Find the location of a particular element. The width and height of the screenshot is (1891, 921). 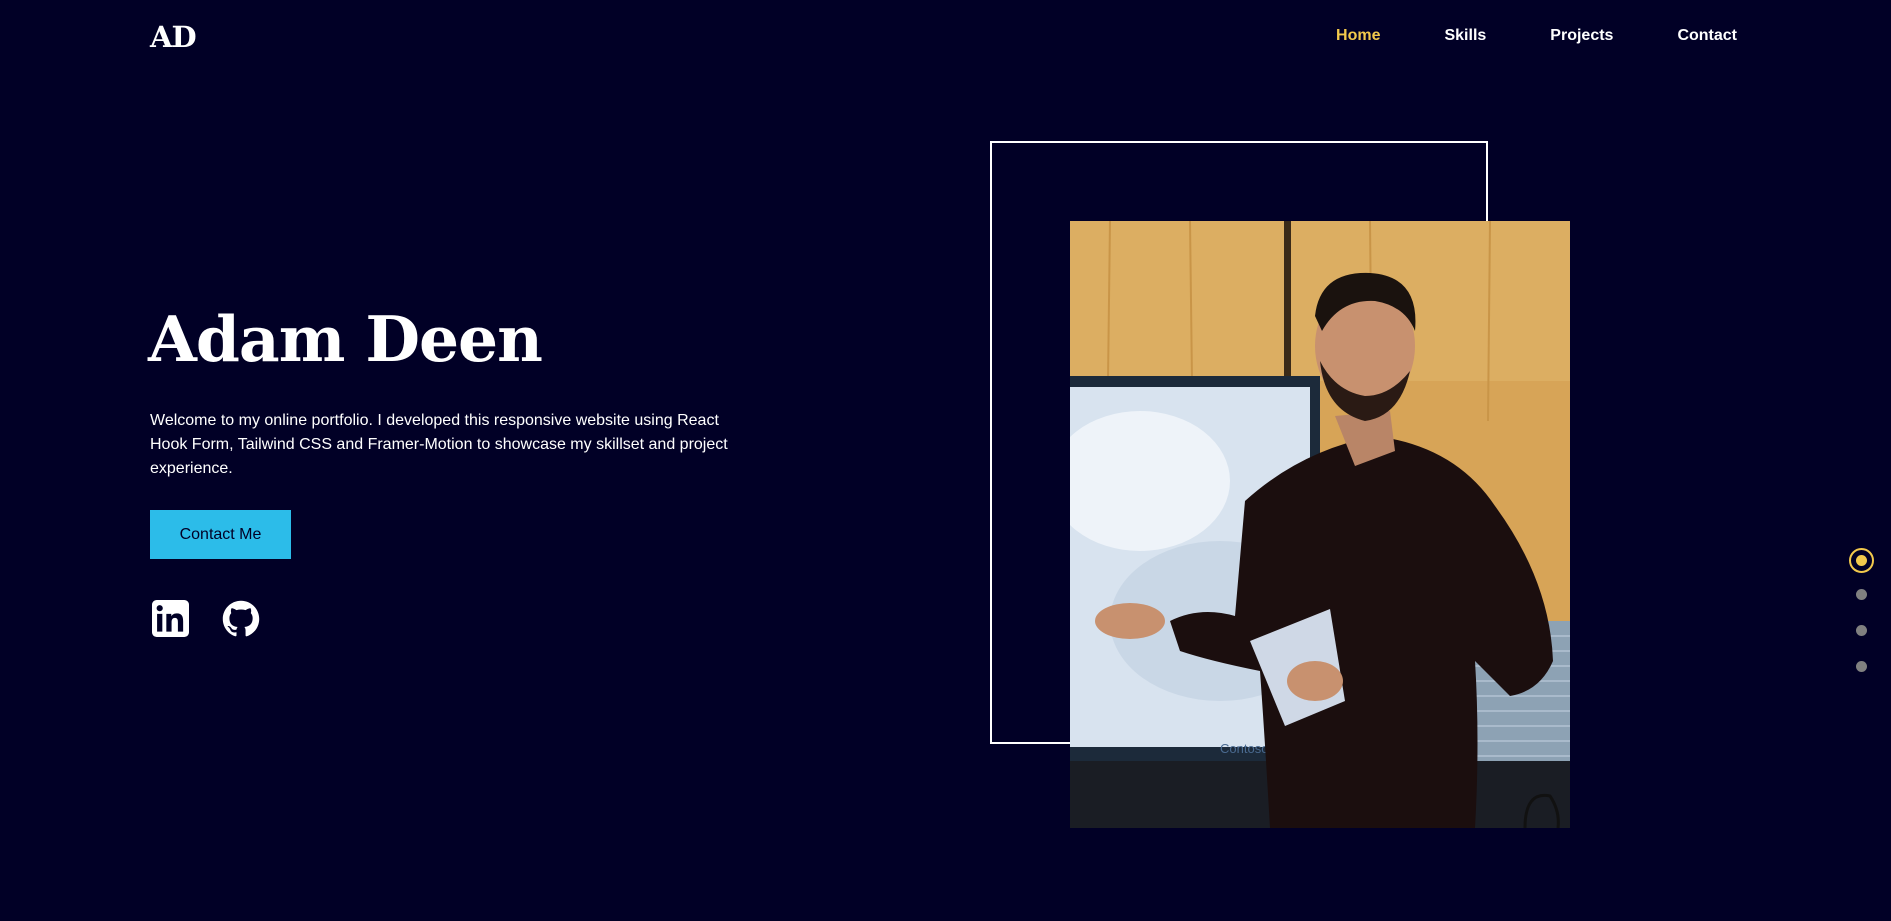

linkedin-icon is located at coordinates (172, 619).